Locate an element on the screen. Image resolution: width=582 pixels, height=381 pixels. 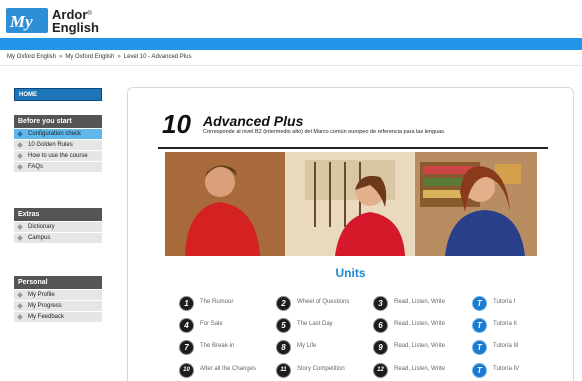
sidebar-item-label: 10 Golden Rules is located at coordinates (50, 145).